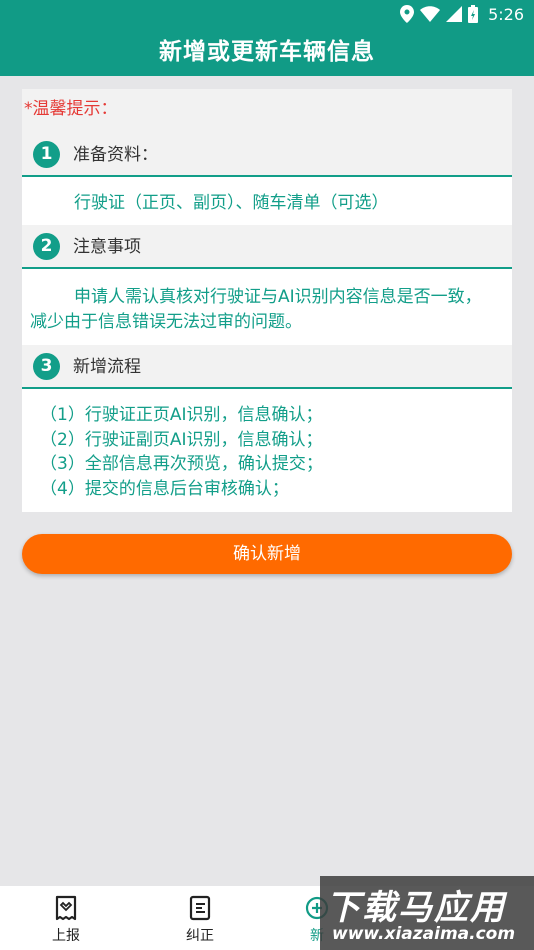  What do you see at coordinates (506, 14) in the screenshot?
I see `status-time: 5:26` at bounding box center [506, 14].